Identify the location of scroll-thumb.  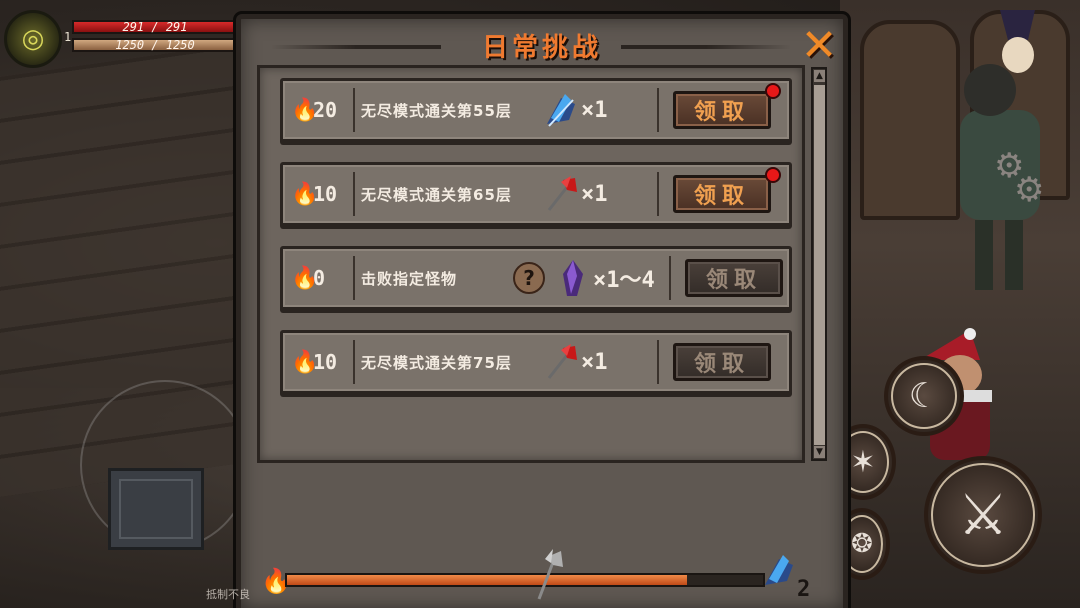
(819, 265).